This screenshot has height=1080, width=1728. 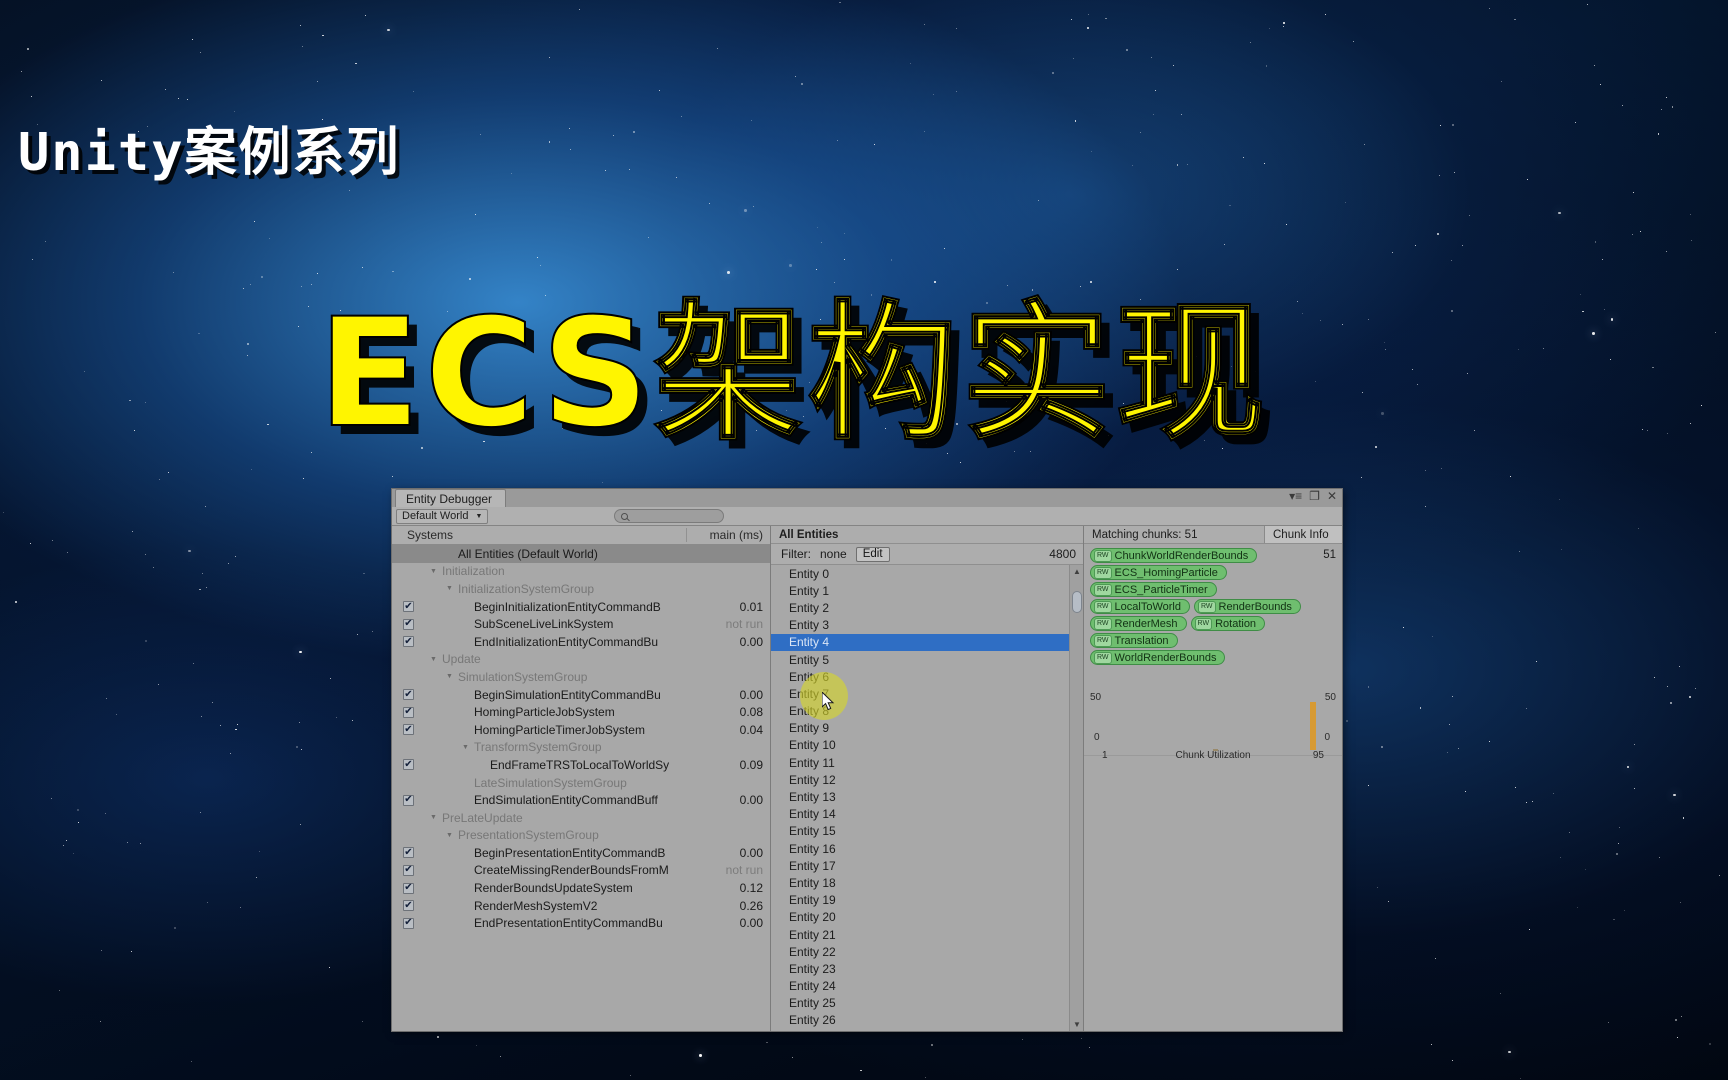 I want to click on system-row: ✔ RenderBoundsUpdateSystem 0.12, so click(x=581, y=888).